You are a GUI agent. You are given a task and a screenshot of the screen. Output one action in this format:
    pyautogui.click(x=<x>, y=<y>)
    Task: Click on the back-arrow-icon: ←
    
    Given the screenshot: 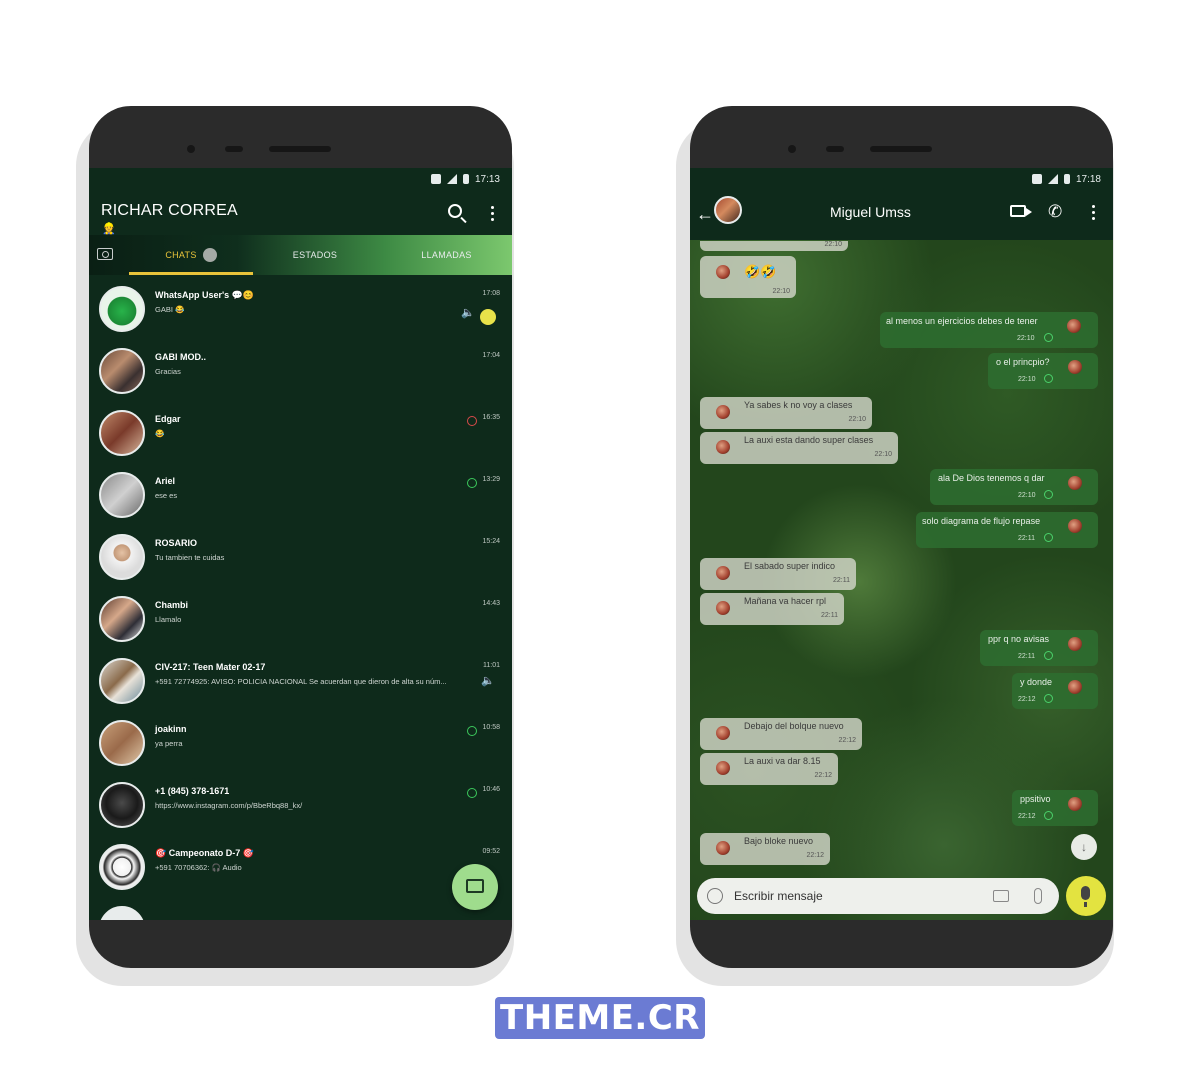 What is the action you would take?
    pyautogui.click(x=705, y=214)
    